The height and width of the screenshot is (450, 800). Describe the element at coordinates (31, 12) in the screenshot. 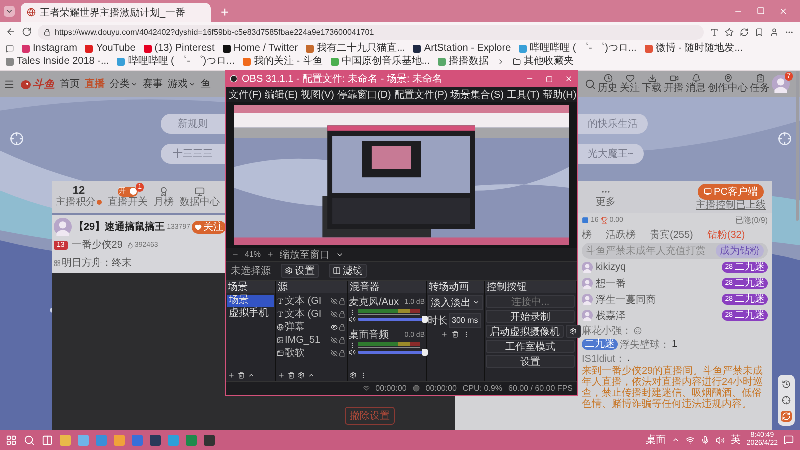

I see `globe-icon` at that location.